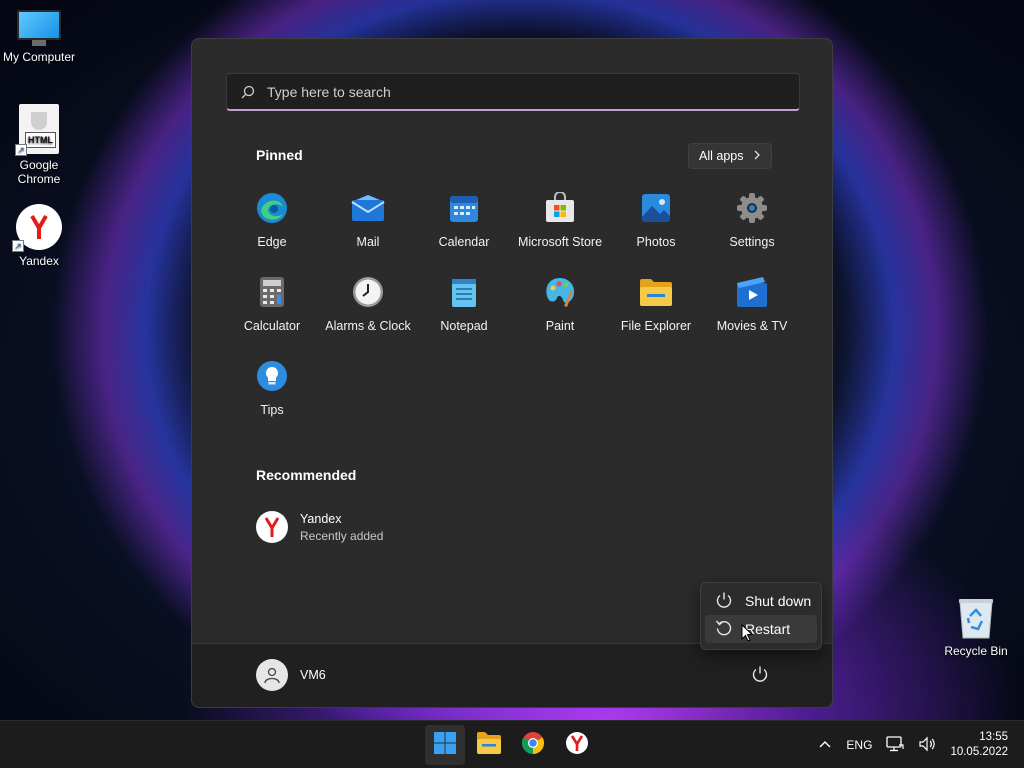  What do you see at coordinates (825, 745) in the screenshot?
I see `chevron-up-icon` at bounding box center [825, 745].